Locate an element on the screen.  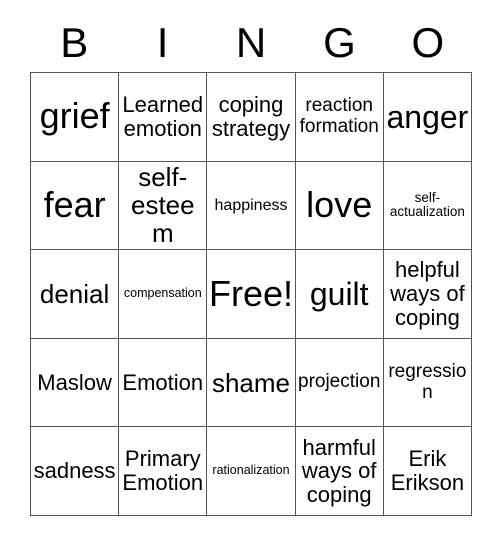
bingo-cell-label: denial is located at coordinates (74, 293).